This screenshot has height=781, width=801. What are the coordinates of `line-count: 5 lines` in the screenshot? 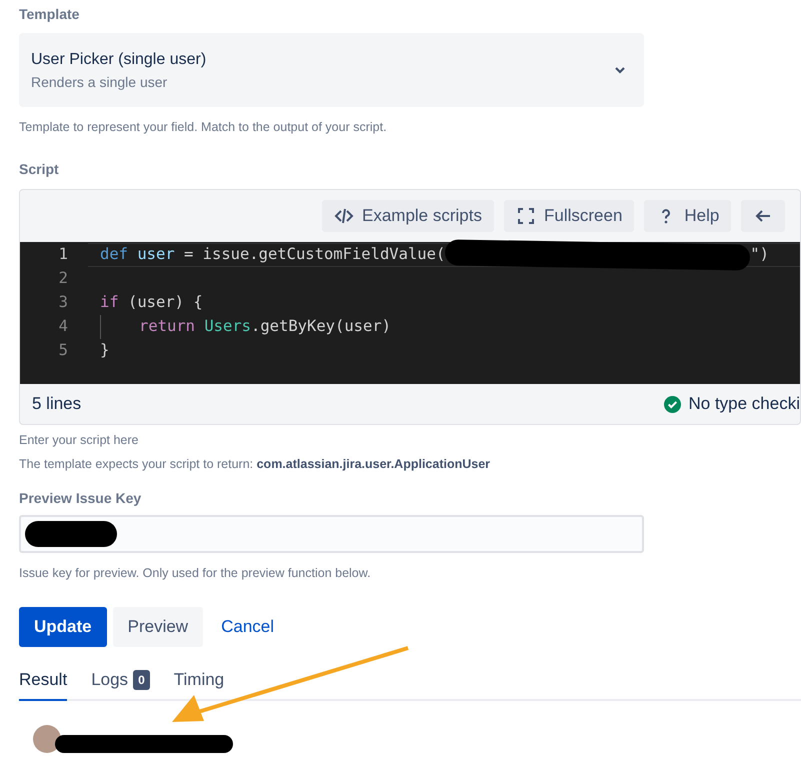 It's located at (57, 404).